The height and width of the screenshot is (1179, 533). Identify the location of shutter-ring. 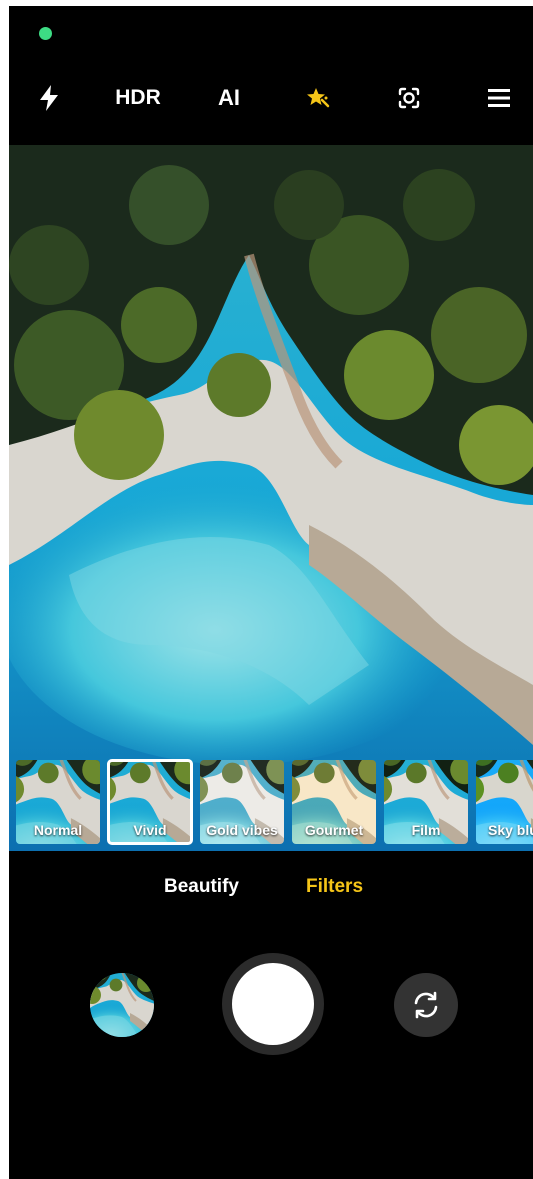
(273, 1004).